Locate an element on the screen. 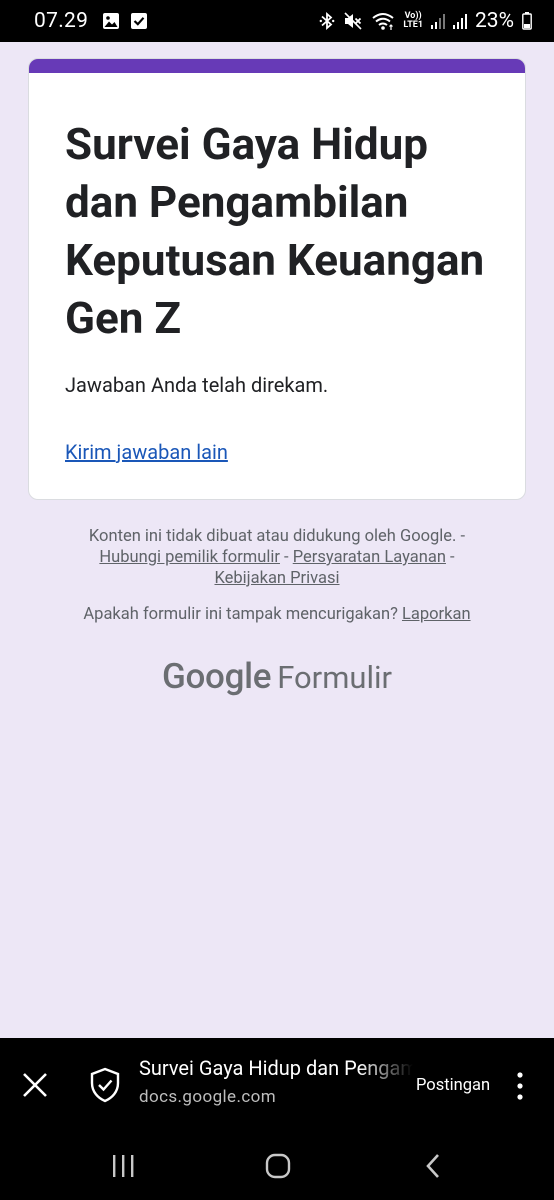  home-icon is located at coordinates (278, 1168).